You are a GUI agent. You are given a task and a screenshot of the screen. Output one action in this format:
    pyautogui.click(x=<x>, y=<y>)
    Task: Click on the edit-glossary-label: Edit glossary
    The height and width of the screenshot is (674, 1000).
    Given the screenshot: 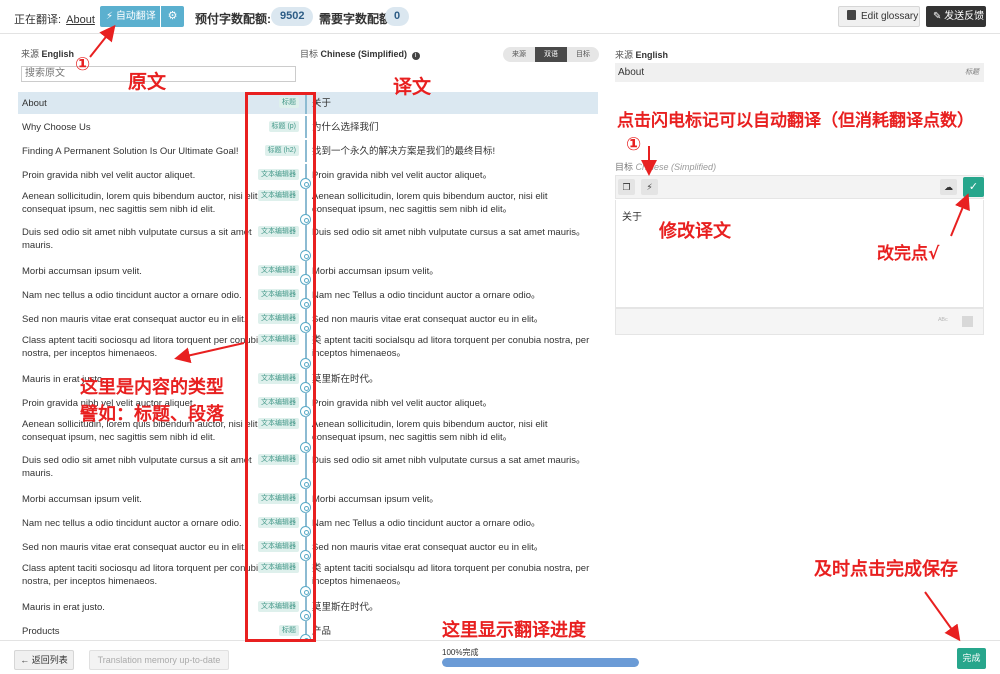 What is the action you would take?
    pyautogui.click(x=890, y=16)
    